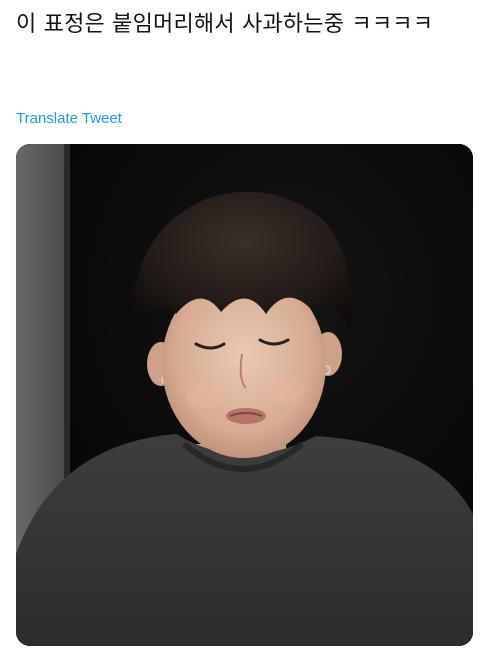 This screenshot has height=667, width=480. What do you see at coordinates (69, 118) in the screenshot?
I see `translate-tweet-link: Translate Tweet` at bounding box center [69, 118].